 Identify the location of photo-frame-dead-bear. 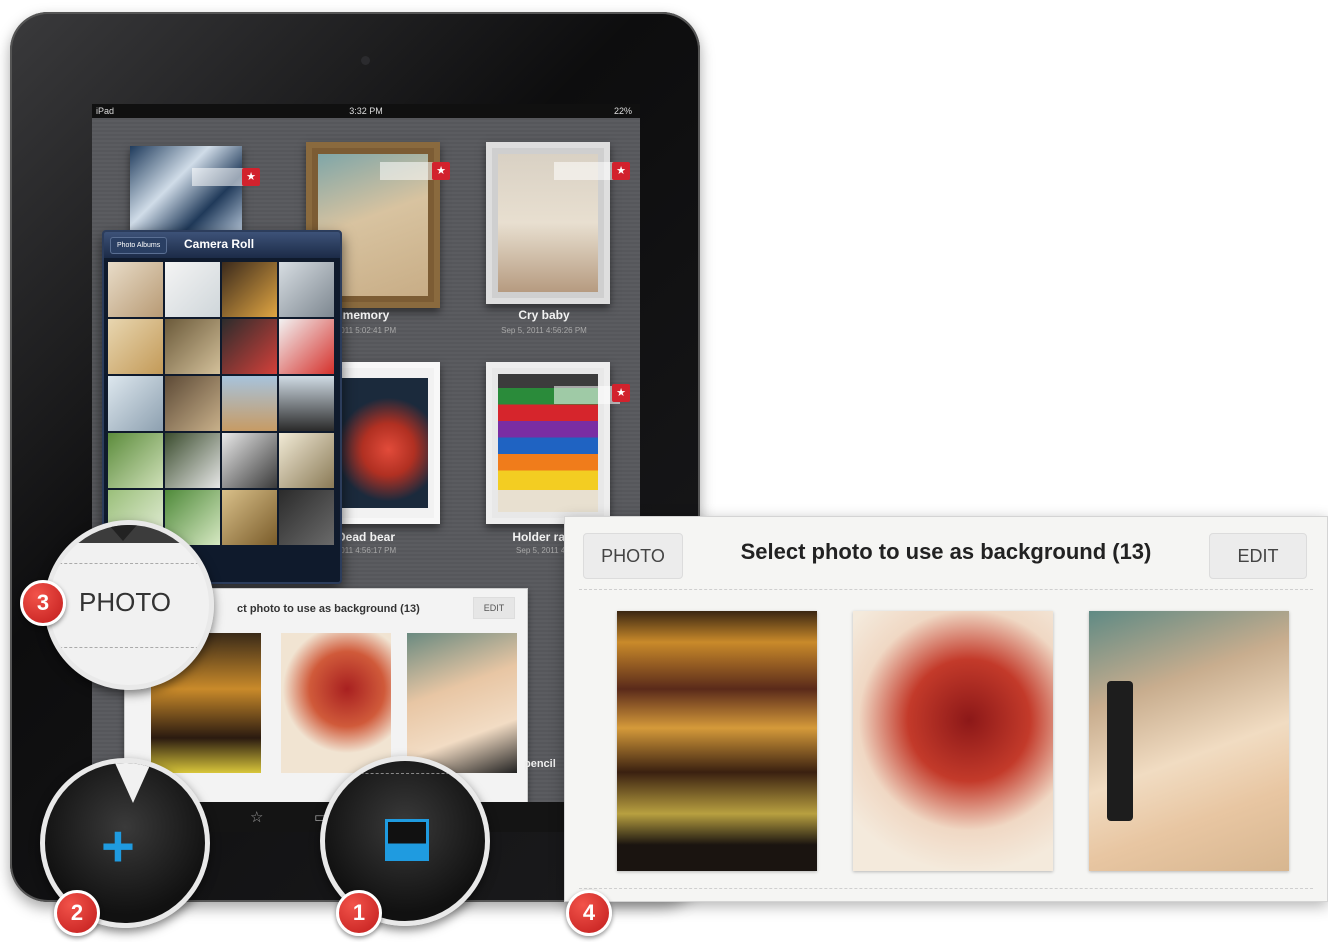
(384, 443).